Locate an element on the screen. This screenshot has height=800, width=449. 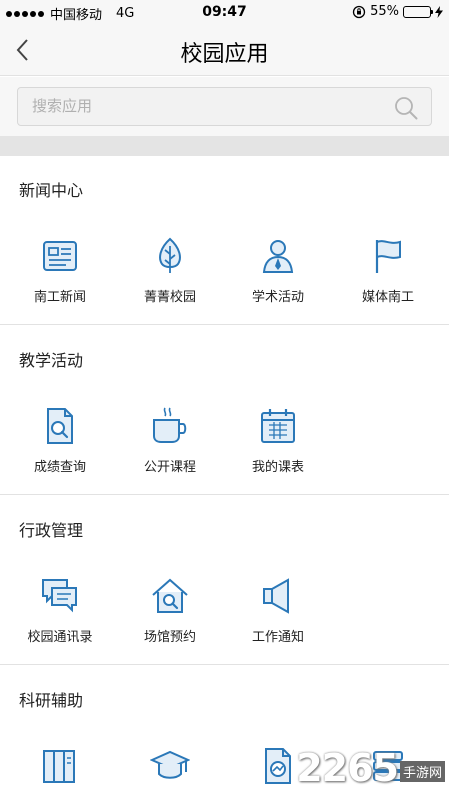
orientation-lock-icon is located at coordinates (359, 11).